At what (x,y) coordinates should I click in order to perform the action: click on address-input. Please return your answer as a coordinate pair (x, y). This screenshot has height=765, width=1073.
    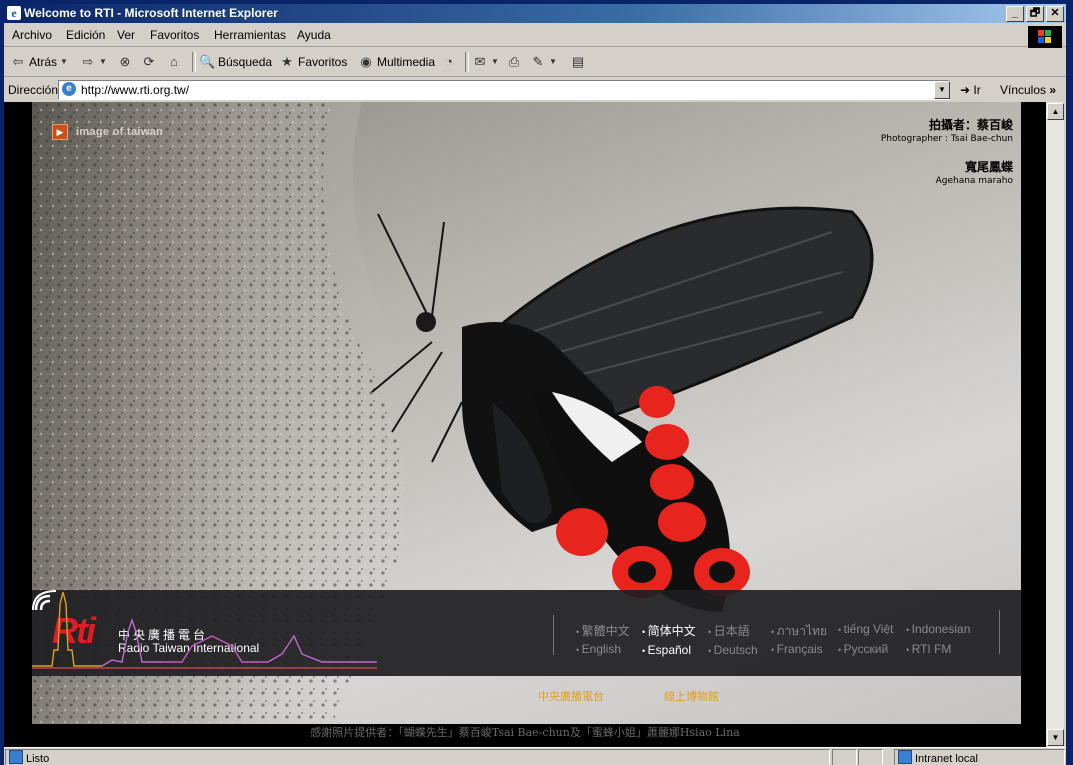
    Looking at the image, I should click on (481, 90).